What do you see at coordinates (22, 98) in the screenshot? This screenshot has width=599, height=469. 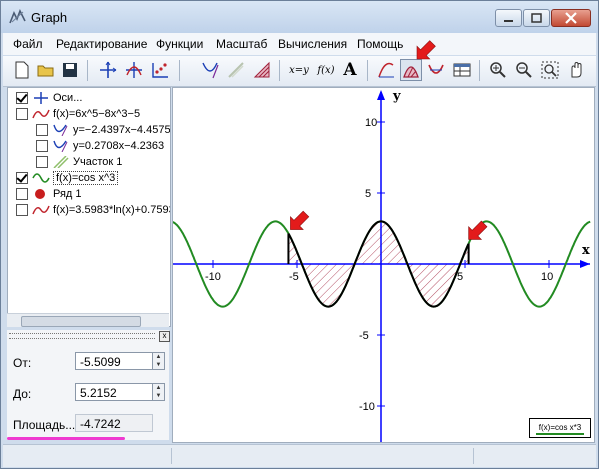 I see `axes-checkbox` at bounding box center [22, 98].